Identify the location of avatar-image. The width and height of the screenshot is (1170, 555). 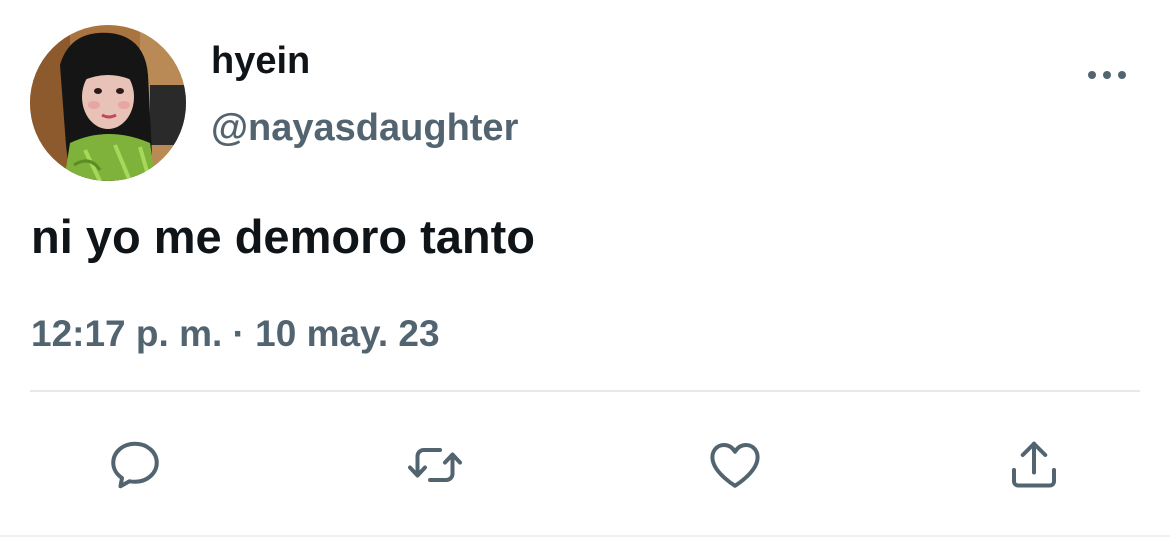
(108, 103).